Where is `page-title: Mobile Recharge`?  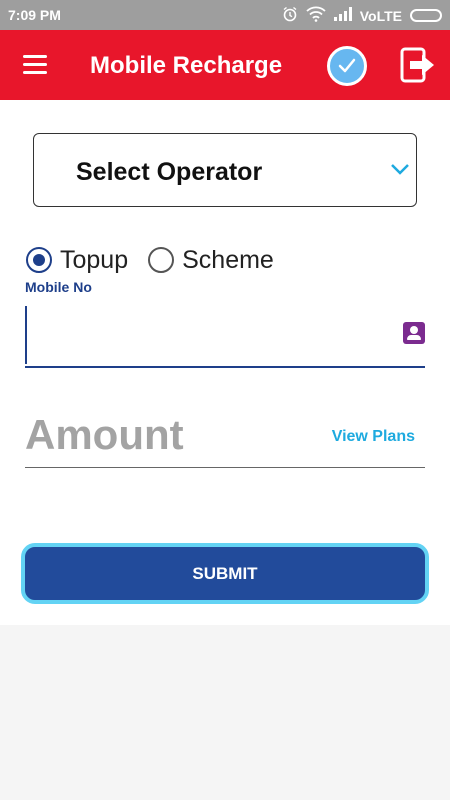 page-title: Mobile Recharge is located at coordinates (186, 65).